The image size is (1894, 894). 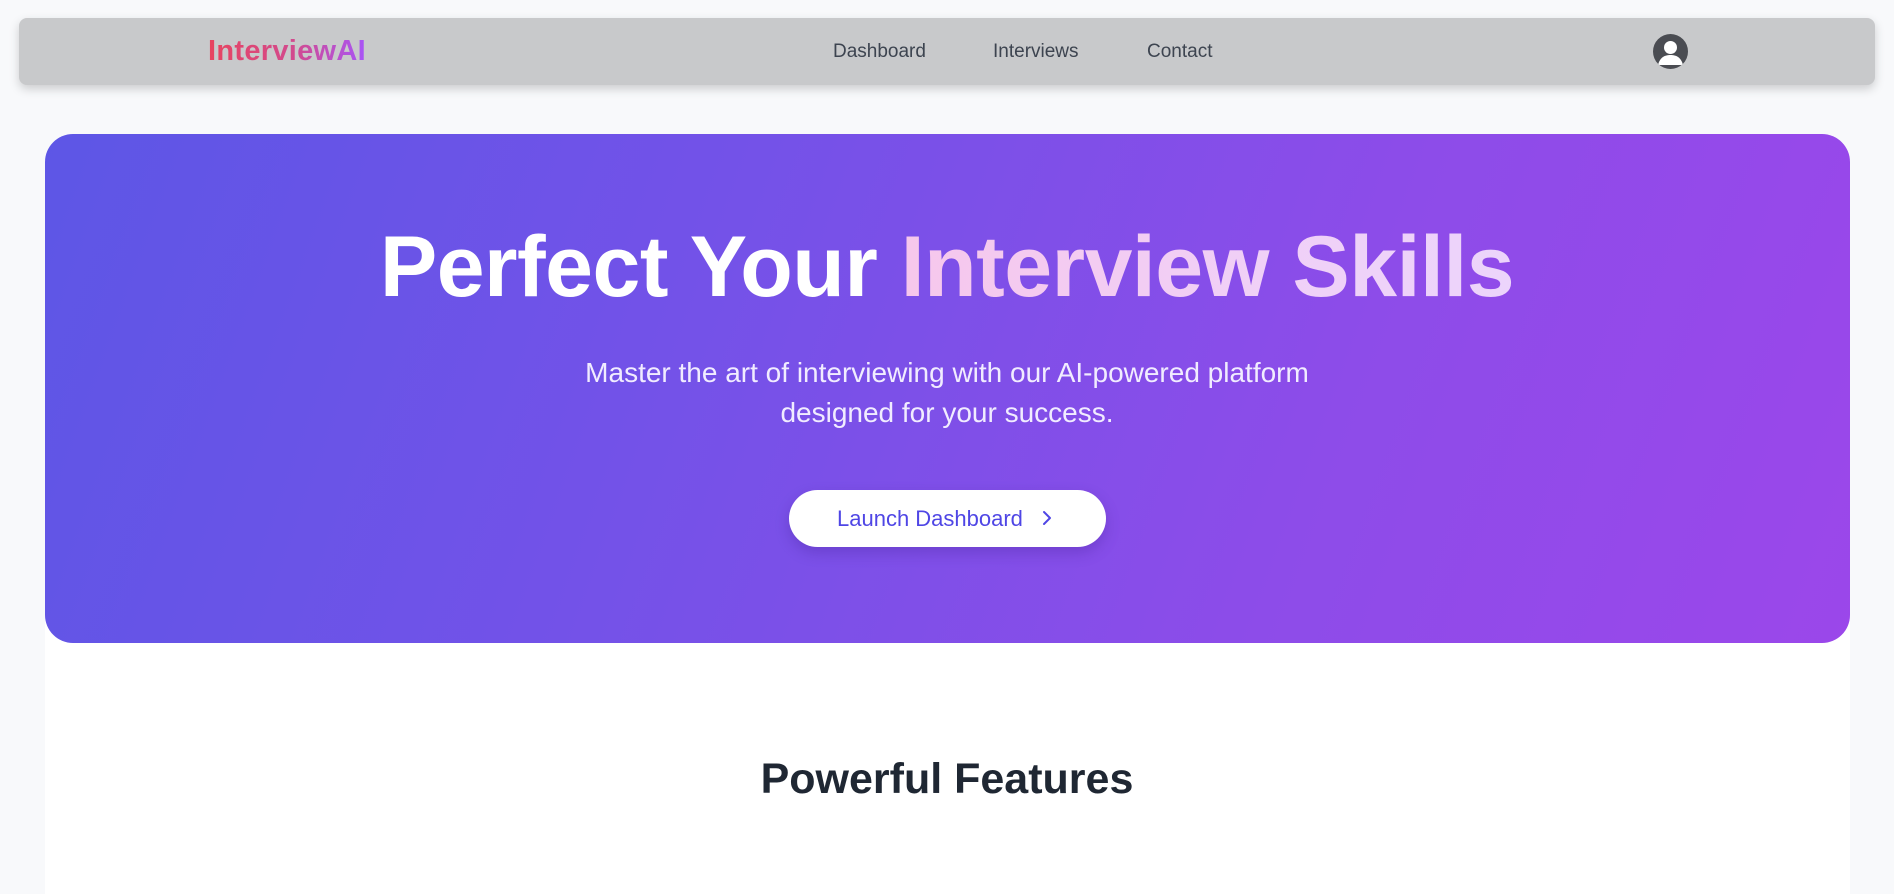 I want to click on nav-links: Dashboard Interviews Contact, so click(x=947, y=51).